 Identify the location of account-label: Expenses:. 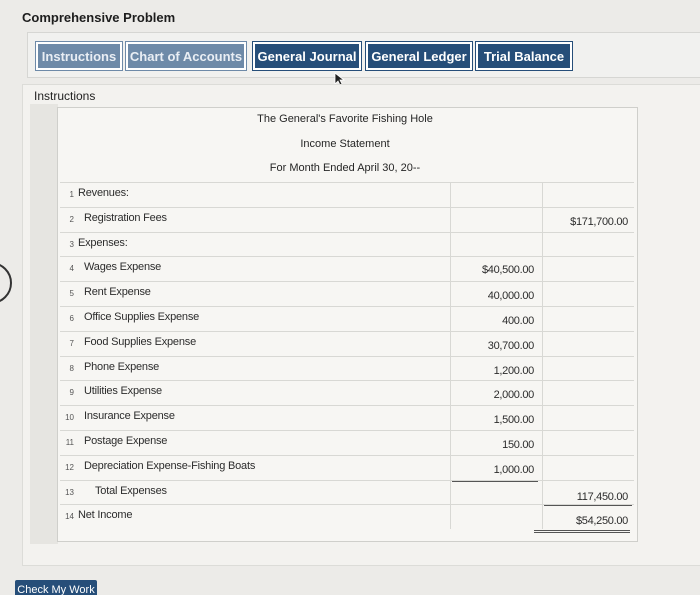
(103, 242).